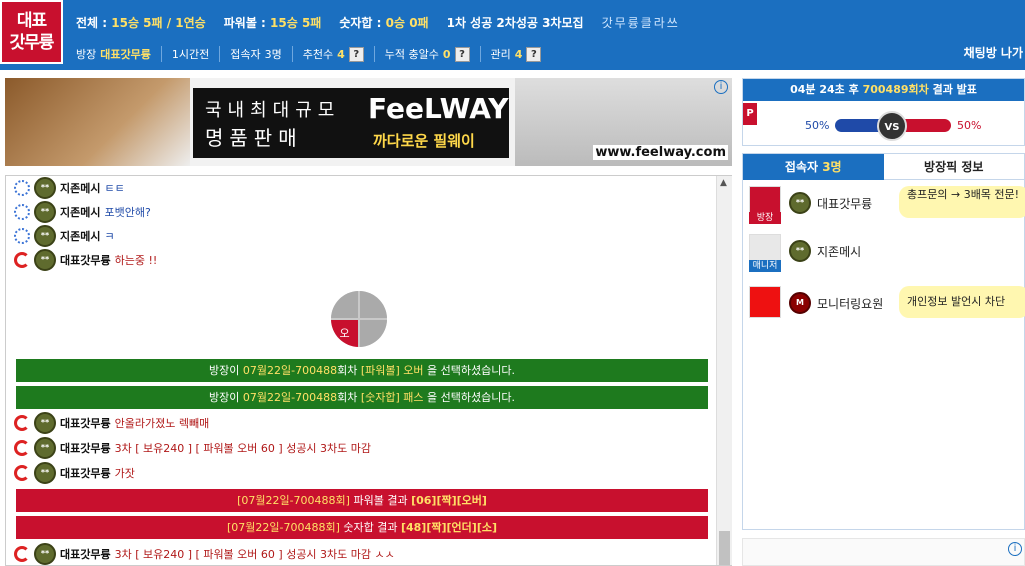 The width and height of the screenshot is (1025, 566). Describe the element at coordinates (844, 203) in the screenshot. I see `user-name: 대표갓무륭` at that location.